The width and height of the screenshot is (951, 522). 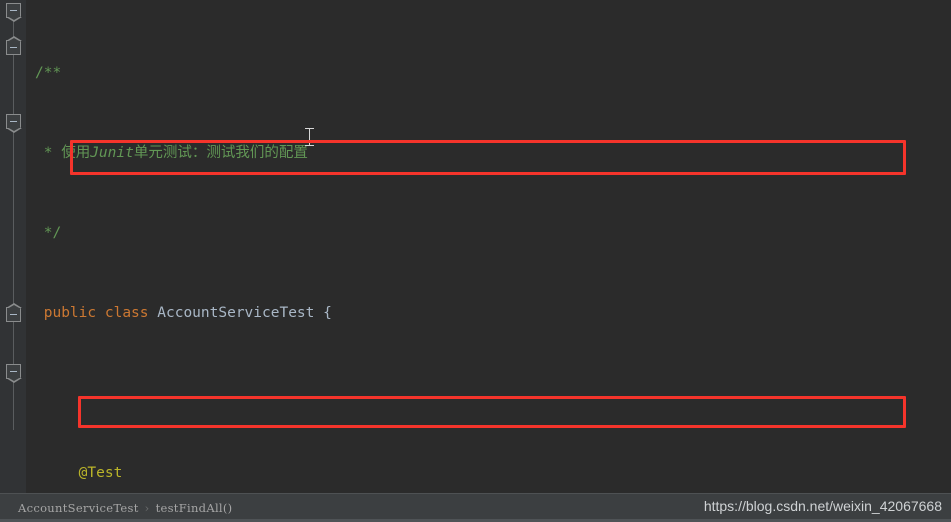 What do you see at coordinates (14, 123) in the screenshot?
I see `fold-marker-testfindall-start` at bounding box center [14, 123].